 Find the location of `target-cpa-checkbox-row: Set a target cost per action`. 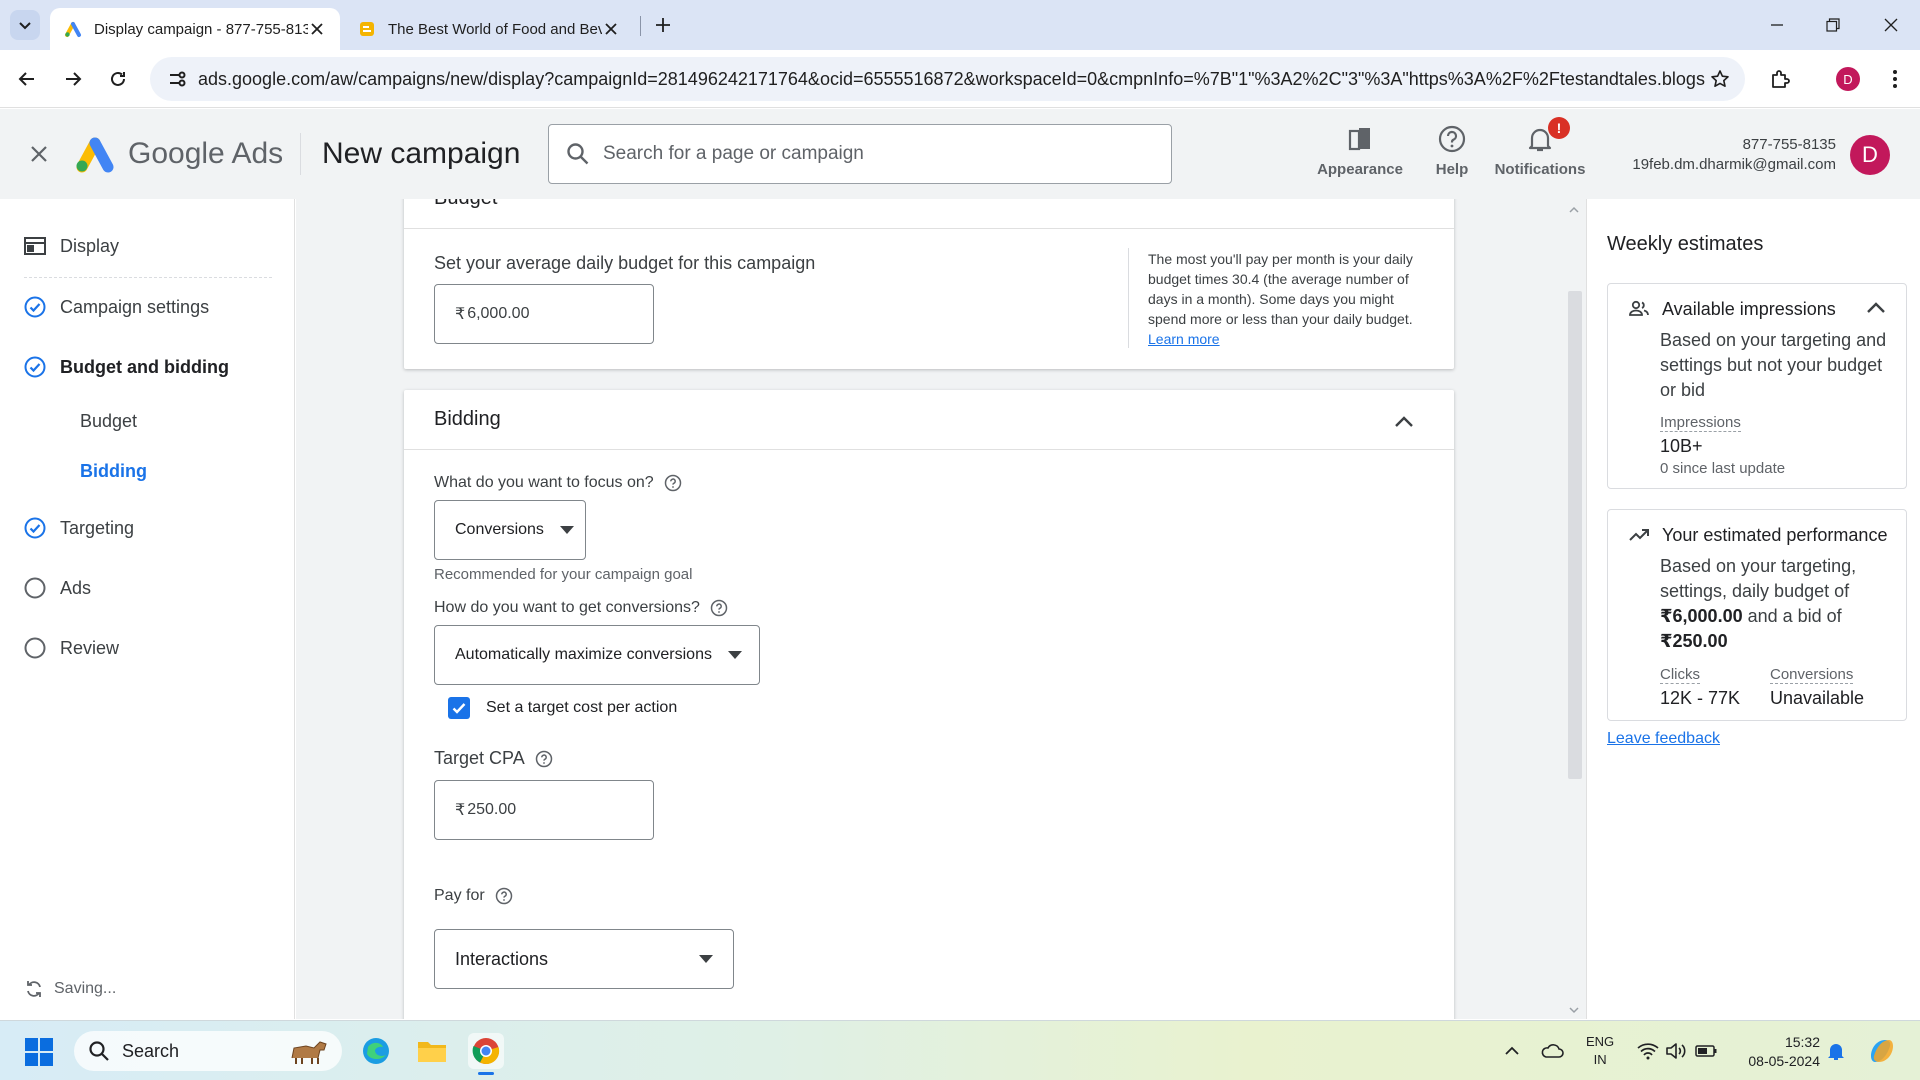

target-cpa-checkbox-row: Set a target cost per action is located at coordinates (562, 708).